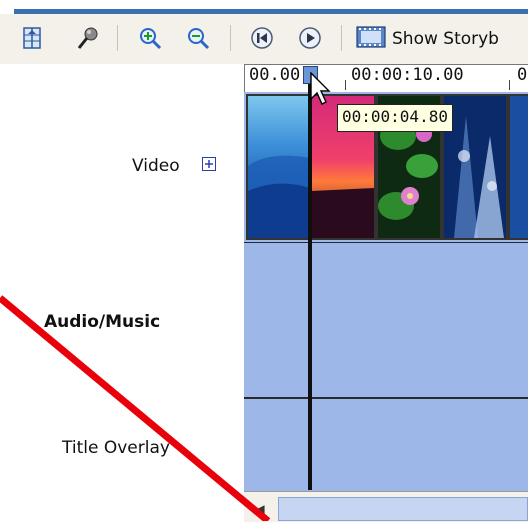 Image resolution: width=528 pixels, height=522 pixels. I want to click on scroll-left-arrow-icon: ◀, so click(260, 509).